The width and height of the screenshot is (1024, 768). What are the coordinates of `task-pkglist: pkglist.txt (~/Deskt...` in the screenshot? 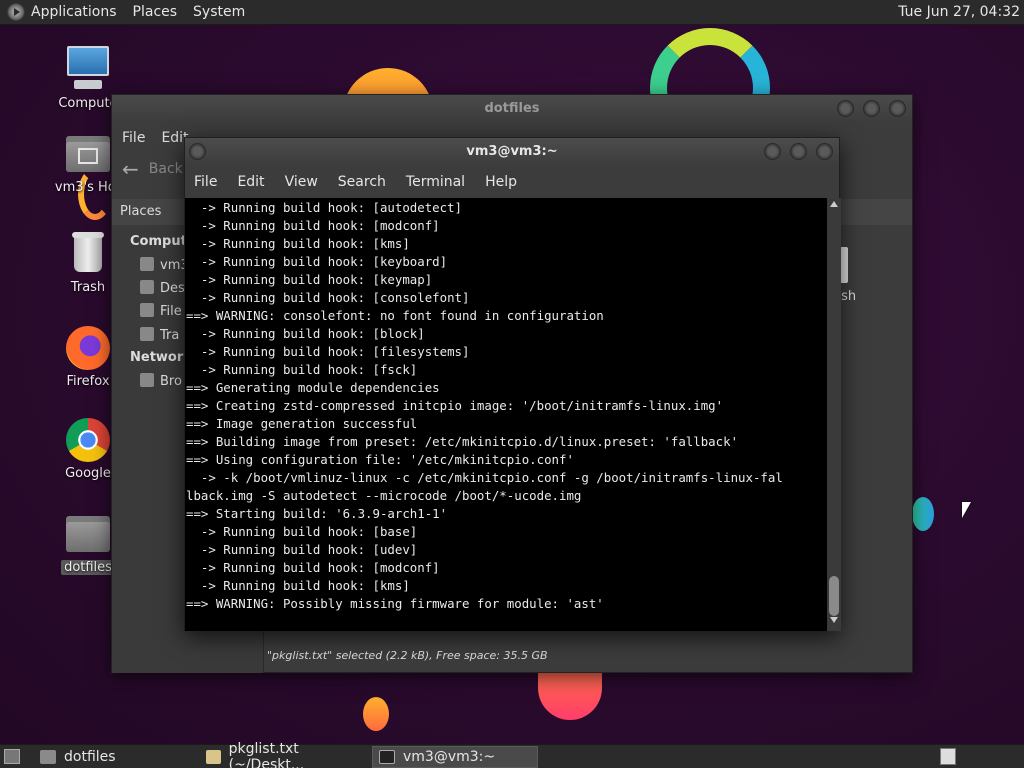 It's located at (283, 754).